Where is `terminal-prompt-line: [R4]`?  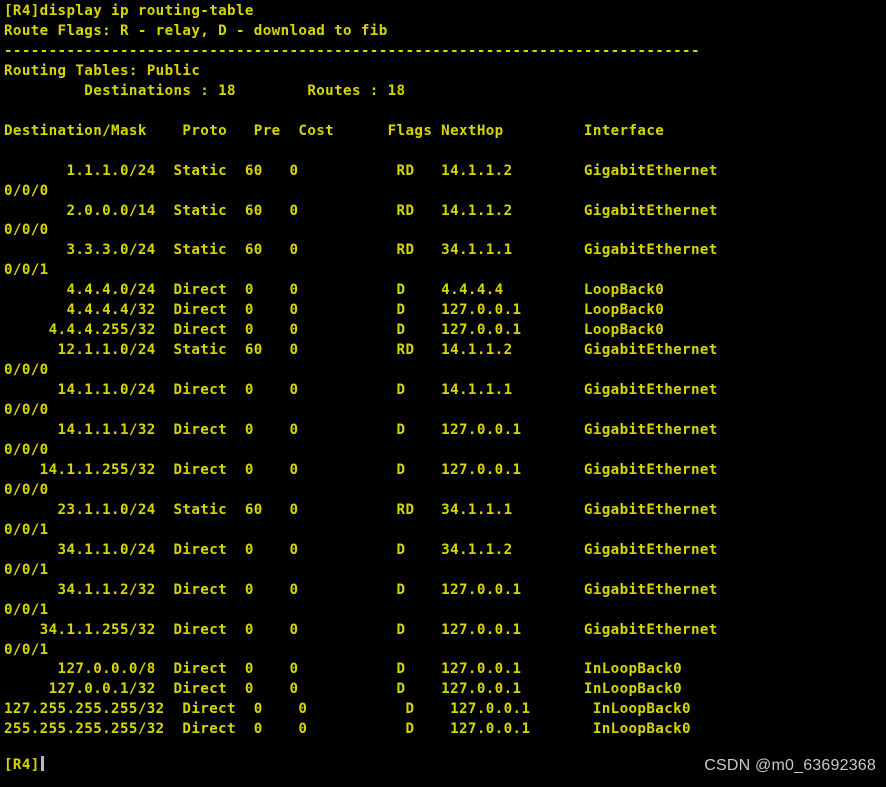
terminal-prompt-line: [R4] is located at coordinates (24, 766).